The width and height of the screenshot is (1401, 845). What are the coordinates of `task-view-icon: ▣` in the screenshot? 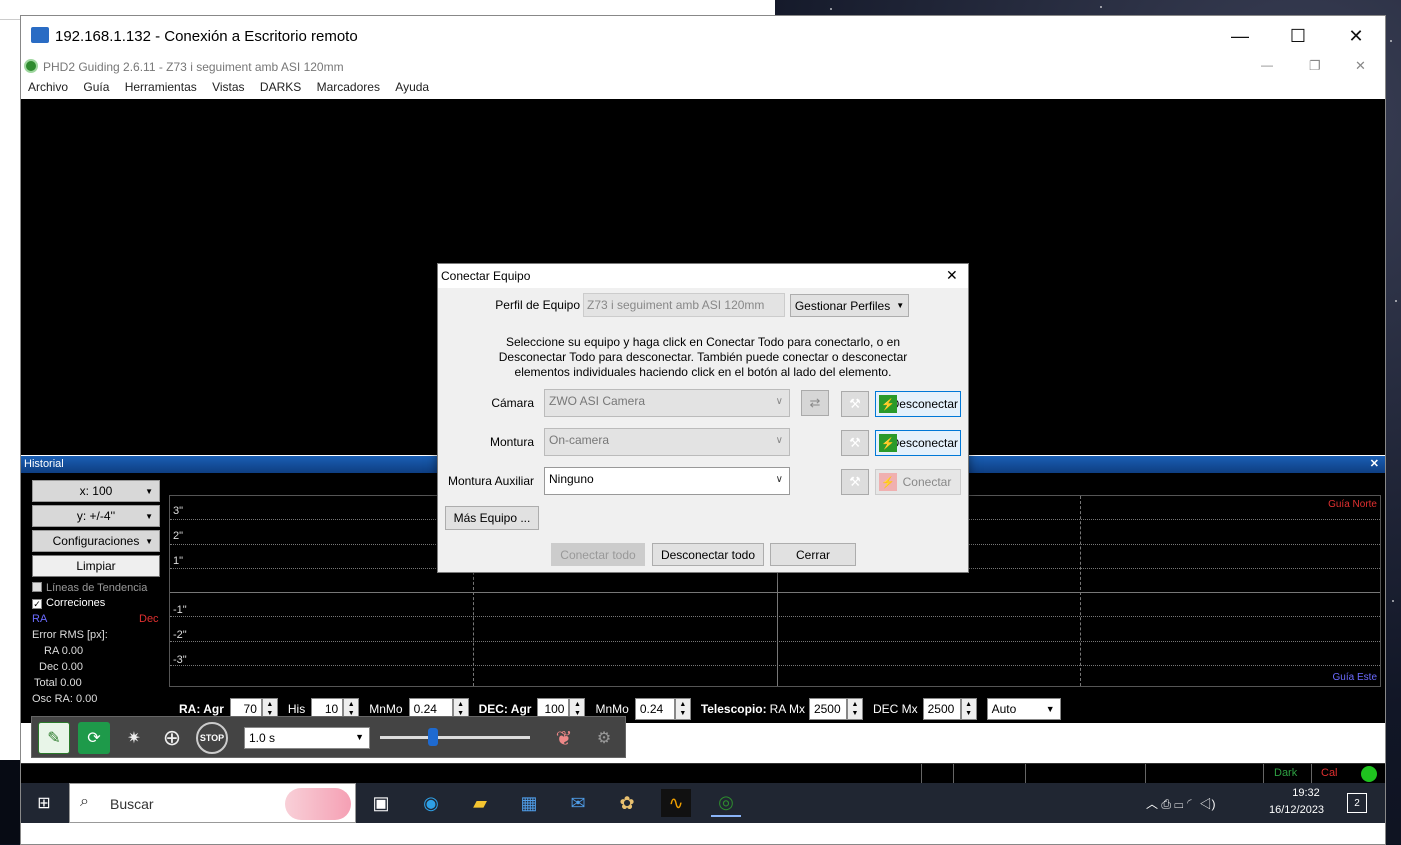 It's located at (381, 803).